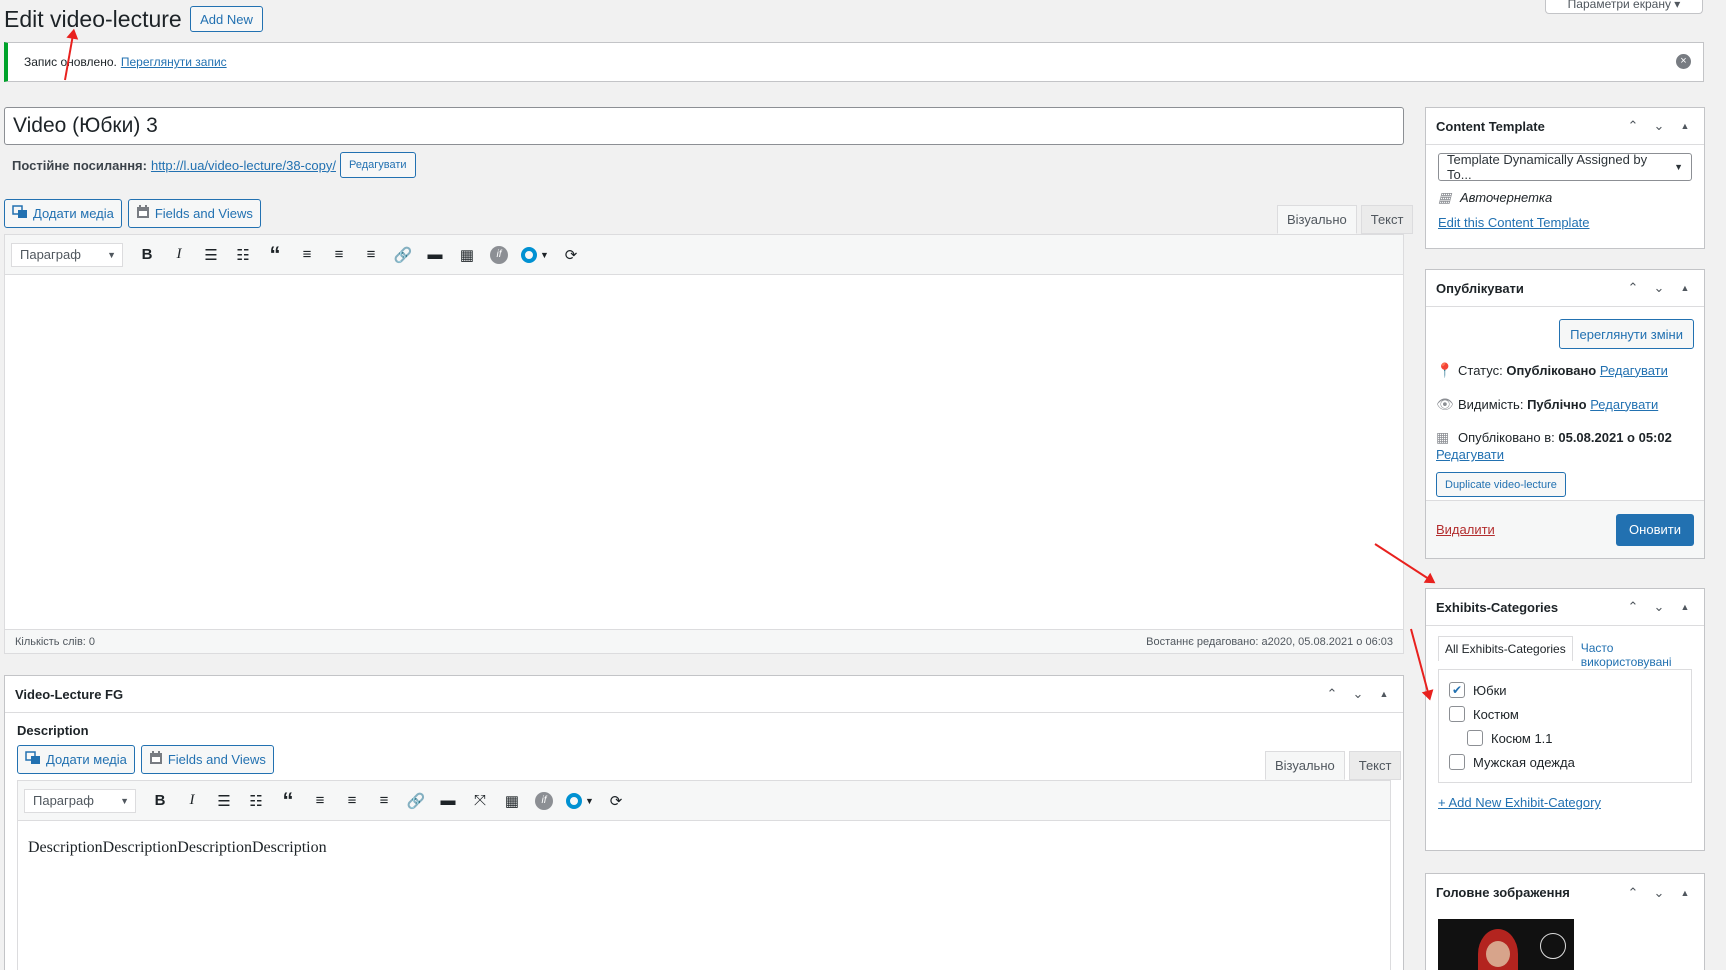 The width and height of the screenshot is (1726, 970). I want to click on add-media-button: Додати медіа, so click(63, 213).